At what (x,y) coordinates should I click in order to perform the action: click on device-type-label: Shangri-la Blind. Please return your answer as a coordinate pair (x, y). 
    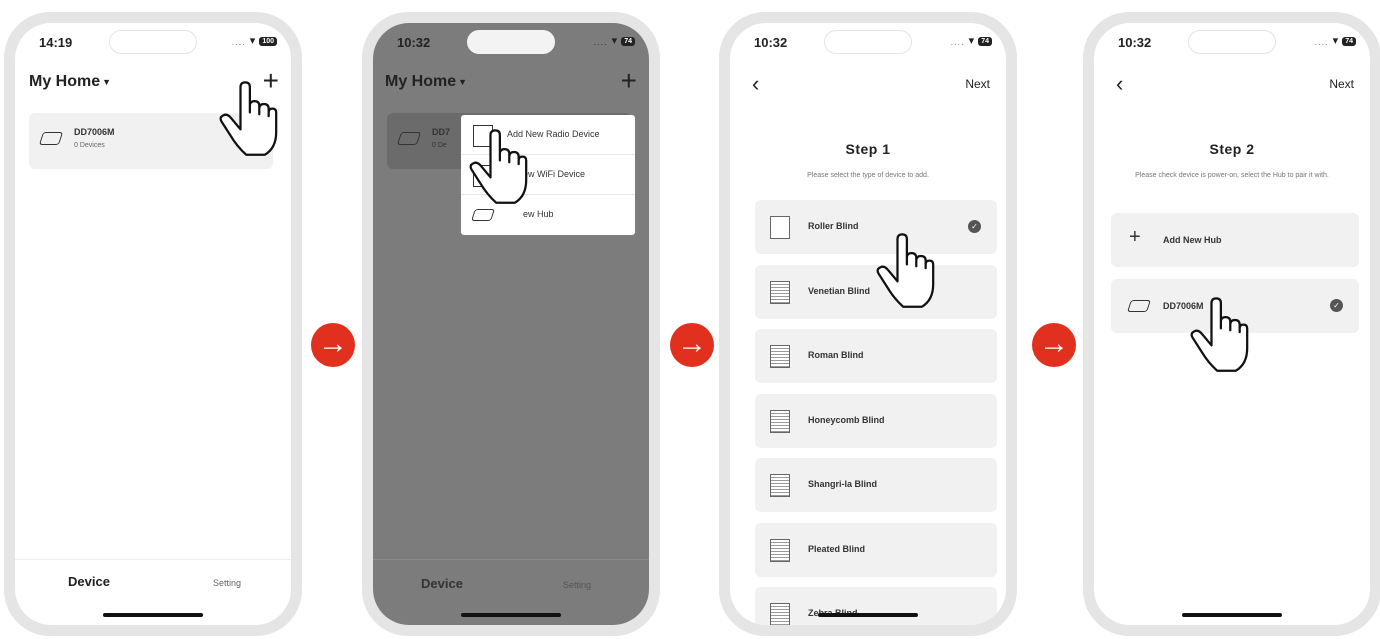
    Looking at the image, I should click on (843, 484).